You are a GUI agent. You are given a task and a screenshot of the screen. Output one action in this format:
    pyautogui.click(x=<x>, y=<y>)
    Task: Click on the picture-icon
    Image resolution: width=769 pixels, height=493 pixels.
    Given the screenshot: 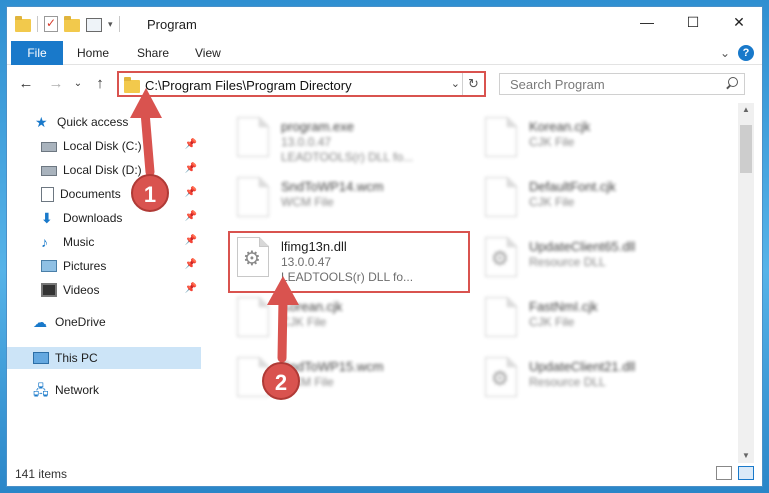 What is the action you would take?
    pyautogui.click(x=49, y=266)
    